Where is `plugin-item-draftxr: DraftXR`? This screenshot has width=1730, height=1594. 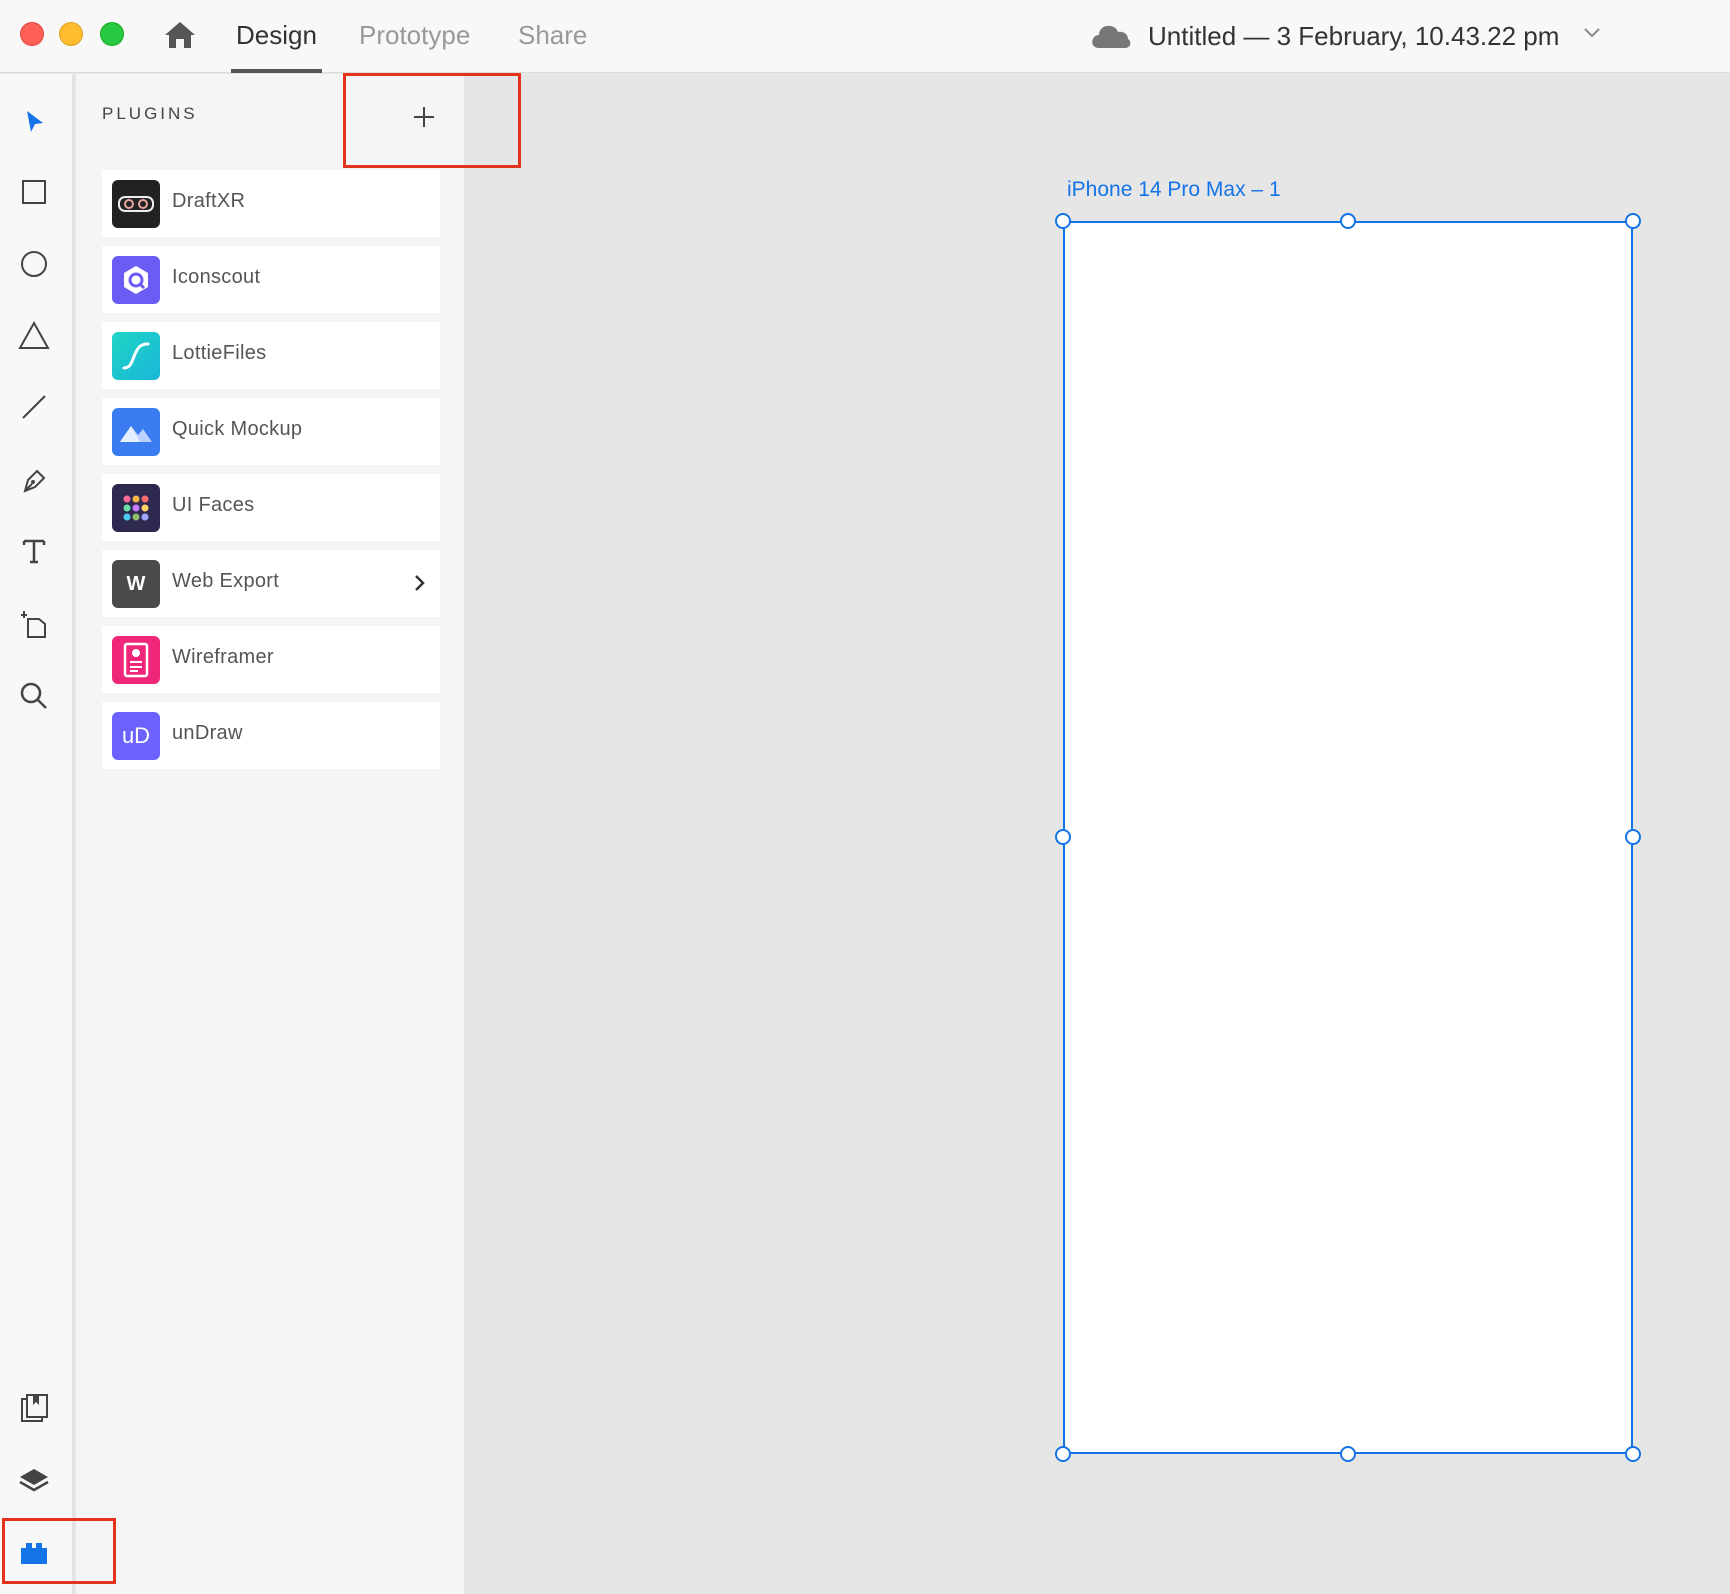 plugin-item-draftxr: DraftXR is located at coordinates (271, 203).